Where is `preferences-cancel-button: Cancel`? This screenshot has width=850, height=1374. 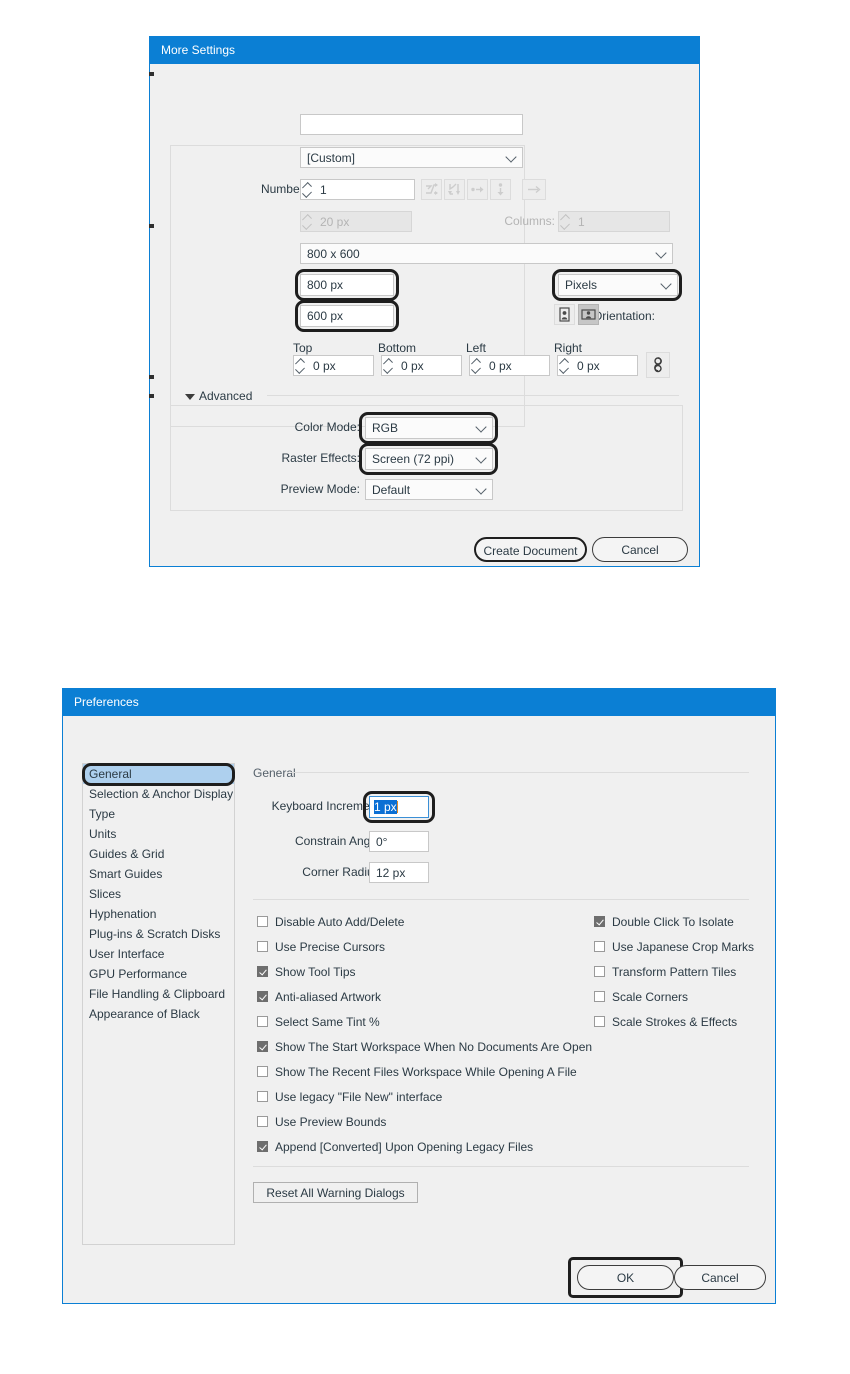
preferences-cancel-button: Cancel is located at coordinates (720, 1277).